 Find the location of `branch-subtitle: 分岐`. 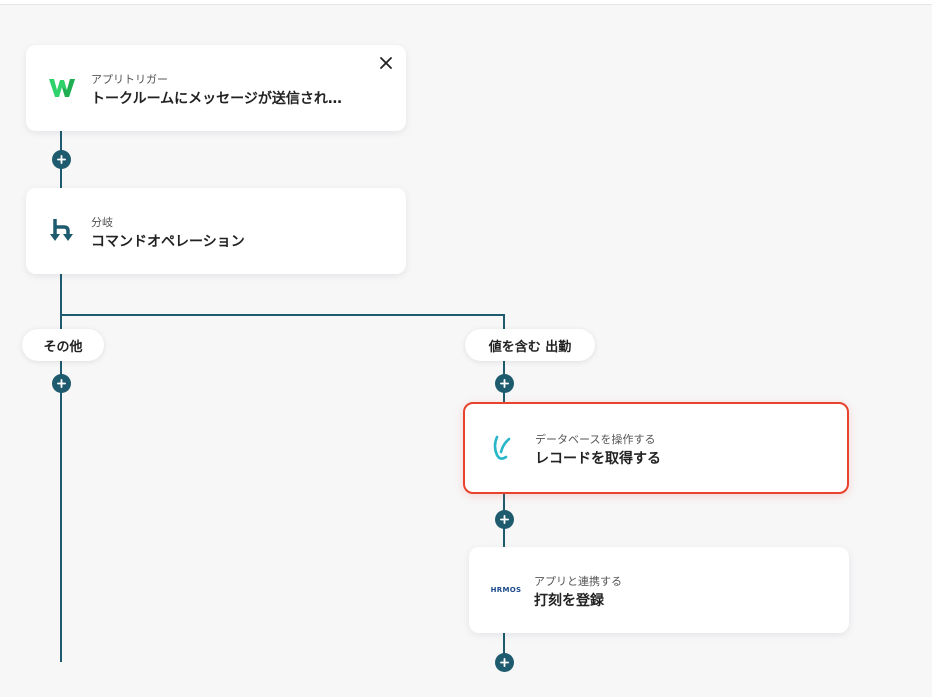

branch-subtitle: 分岐 is located at coordinates (102, 222).